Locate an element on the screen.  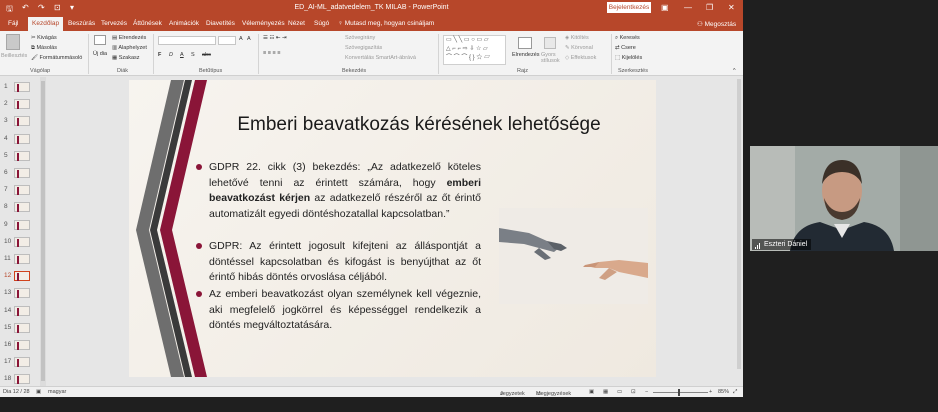
shape-outline-button: ✎ Körvonal is located at coordinates (579, 48).